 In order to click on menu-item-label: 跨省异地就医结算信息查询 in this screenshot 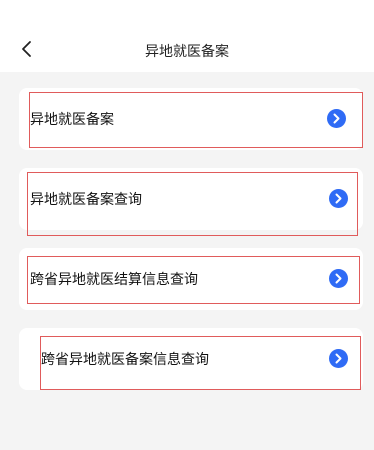, I will do `click(114, 280)`.